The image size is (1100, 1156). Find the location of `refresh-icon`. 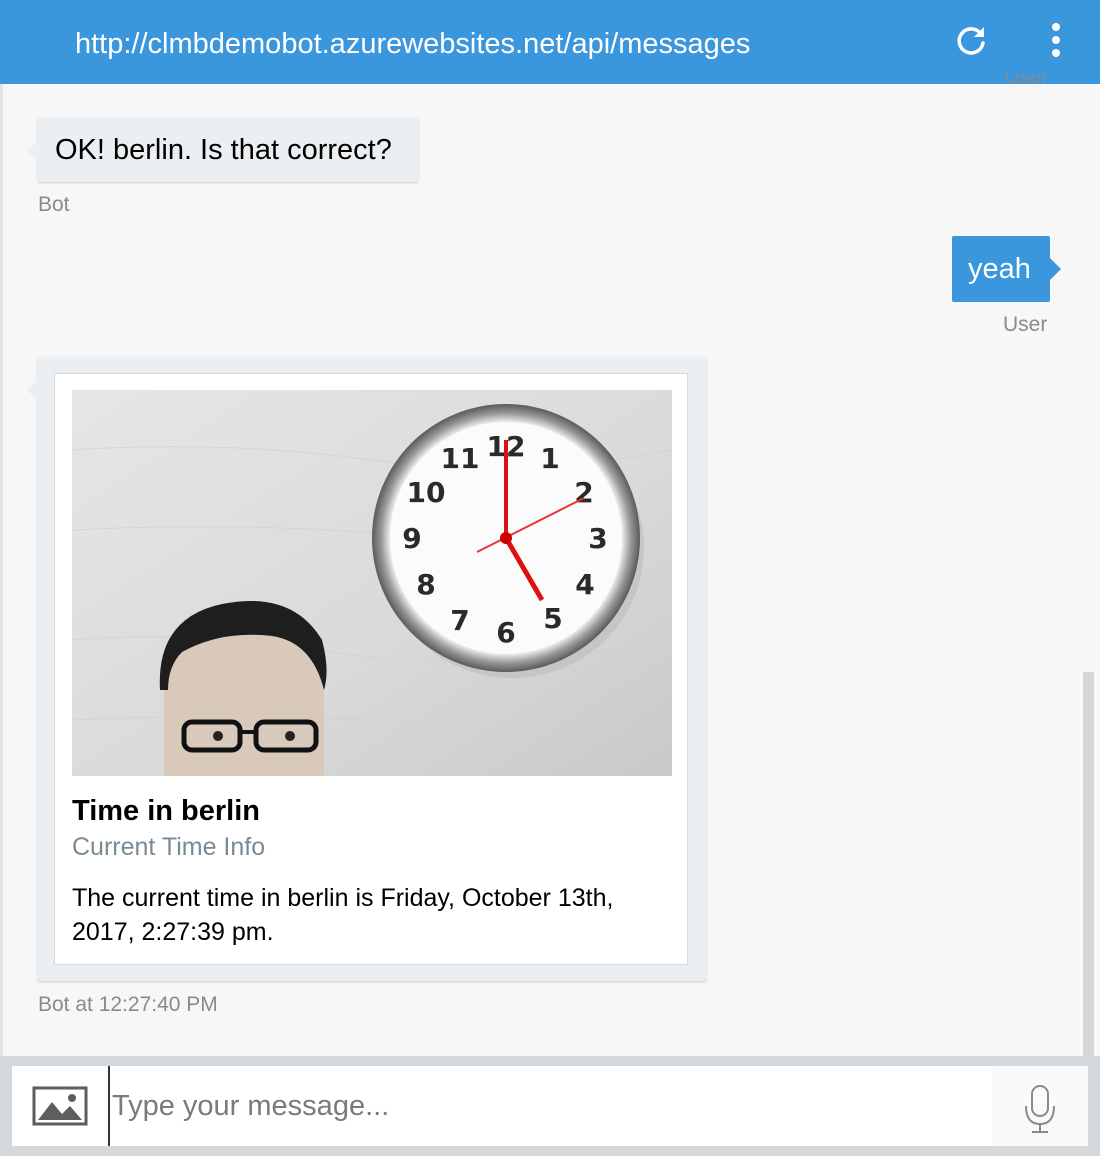

refresh-icon is located at coordinates (971, 41).